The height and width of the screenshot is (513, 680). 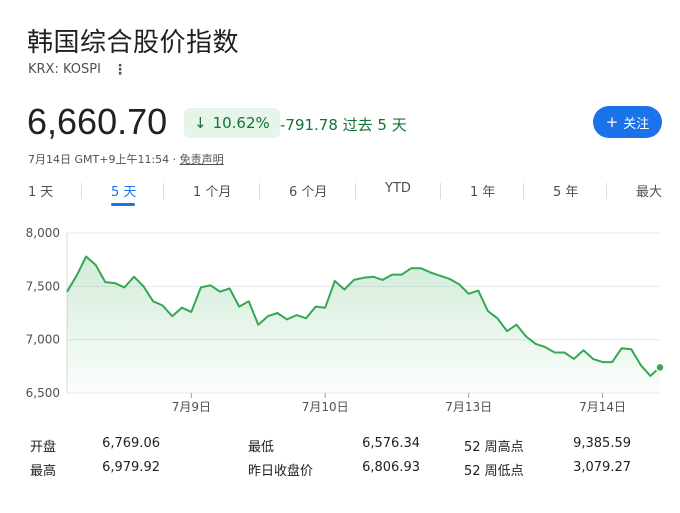 What do you see at coordinates (340, 195) in the screenshot?
I see `range-tabs: 1 天 5 天 1 个月 6 个月 YTD 1 年 5 年 最大` at bounding box center [340, 195].